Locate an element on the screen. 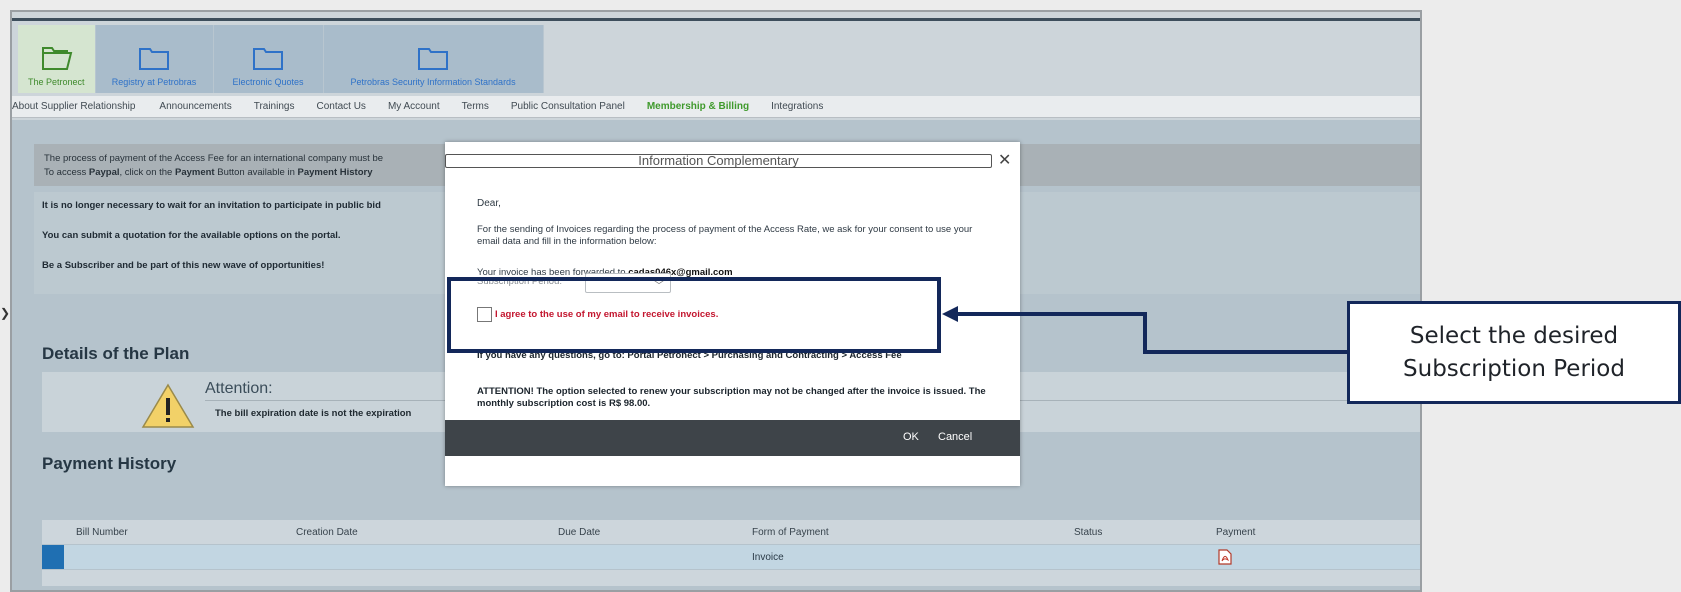  callout-connector is located at coordinates (1144, 330).